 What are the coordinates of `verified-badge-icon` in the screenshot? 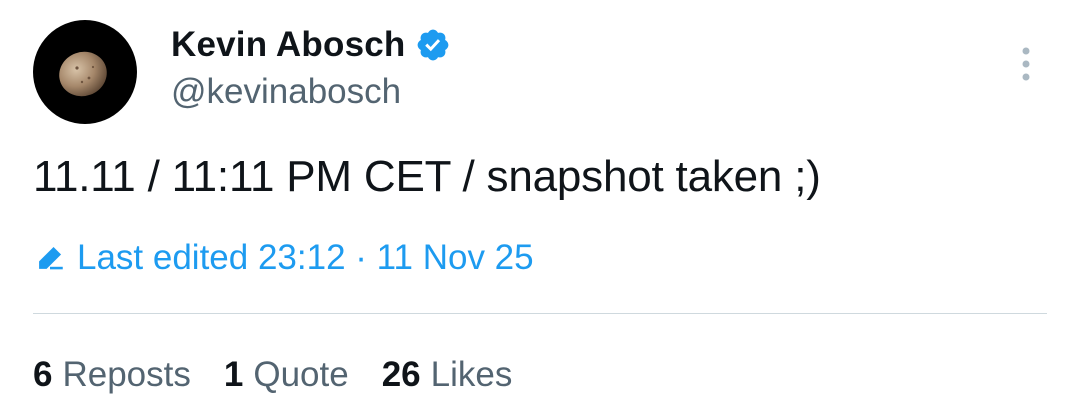 It's located at (433, 45).